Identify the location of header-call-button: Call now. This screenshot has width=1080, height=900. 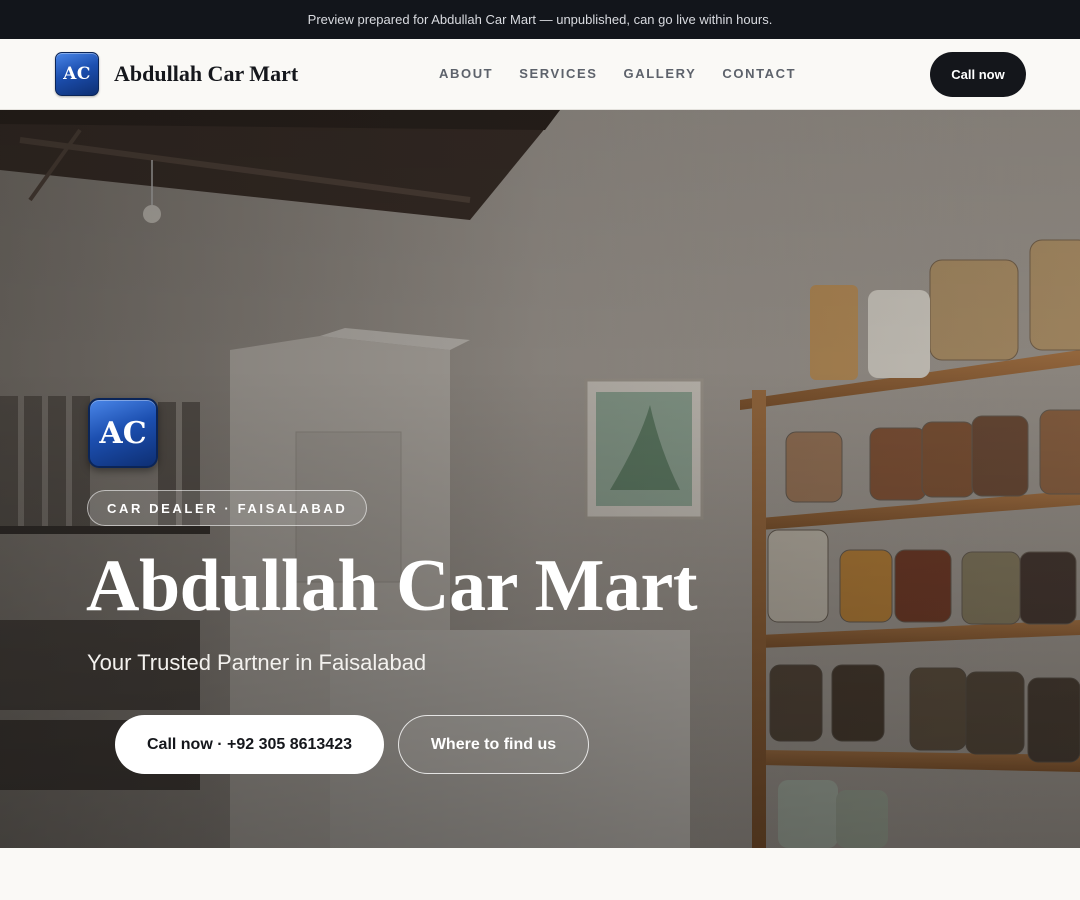
(978, 74).